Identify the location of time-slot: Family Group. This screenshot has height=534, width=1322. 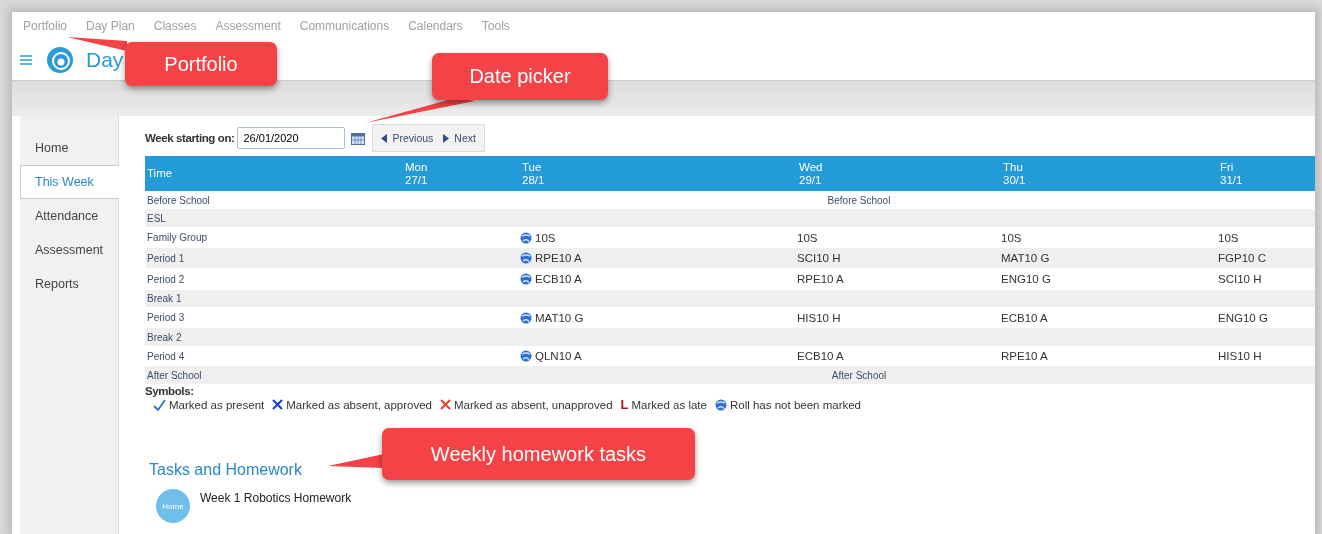
(274, 237).